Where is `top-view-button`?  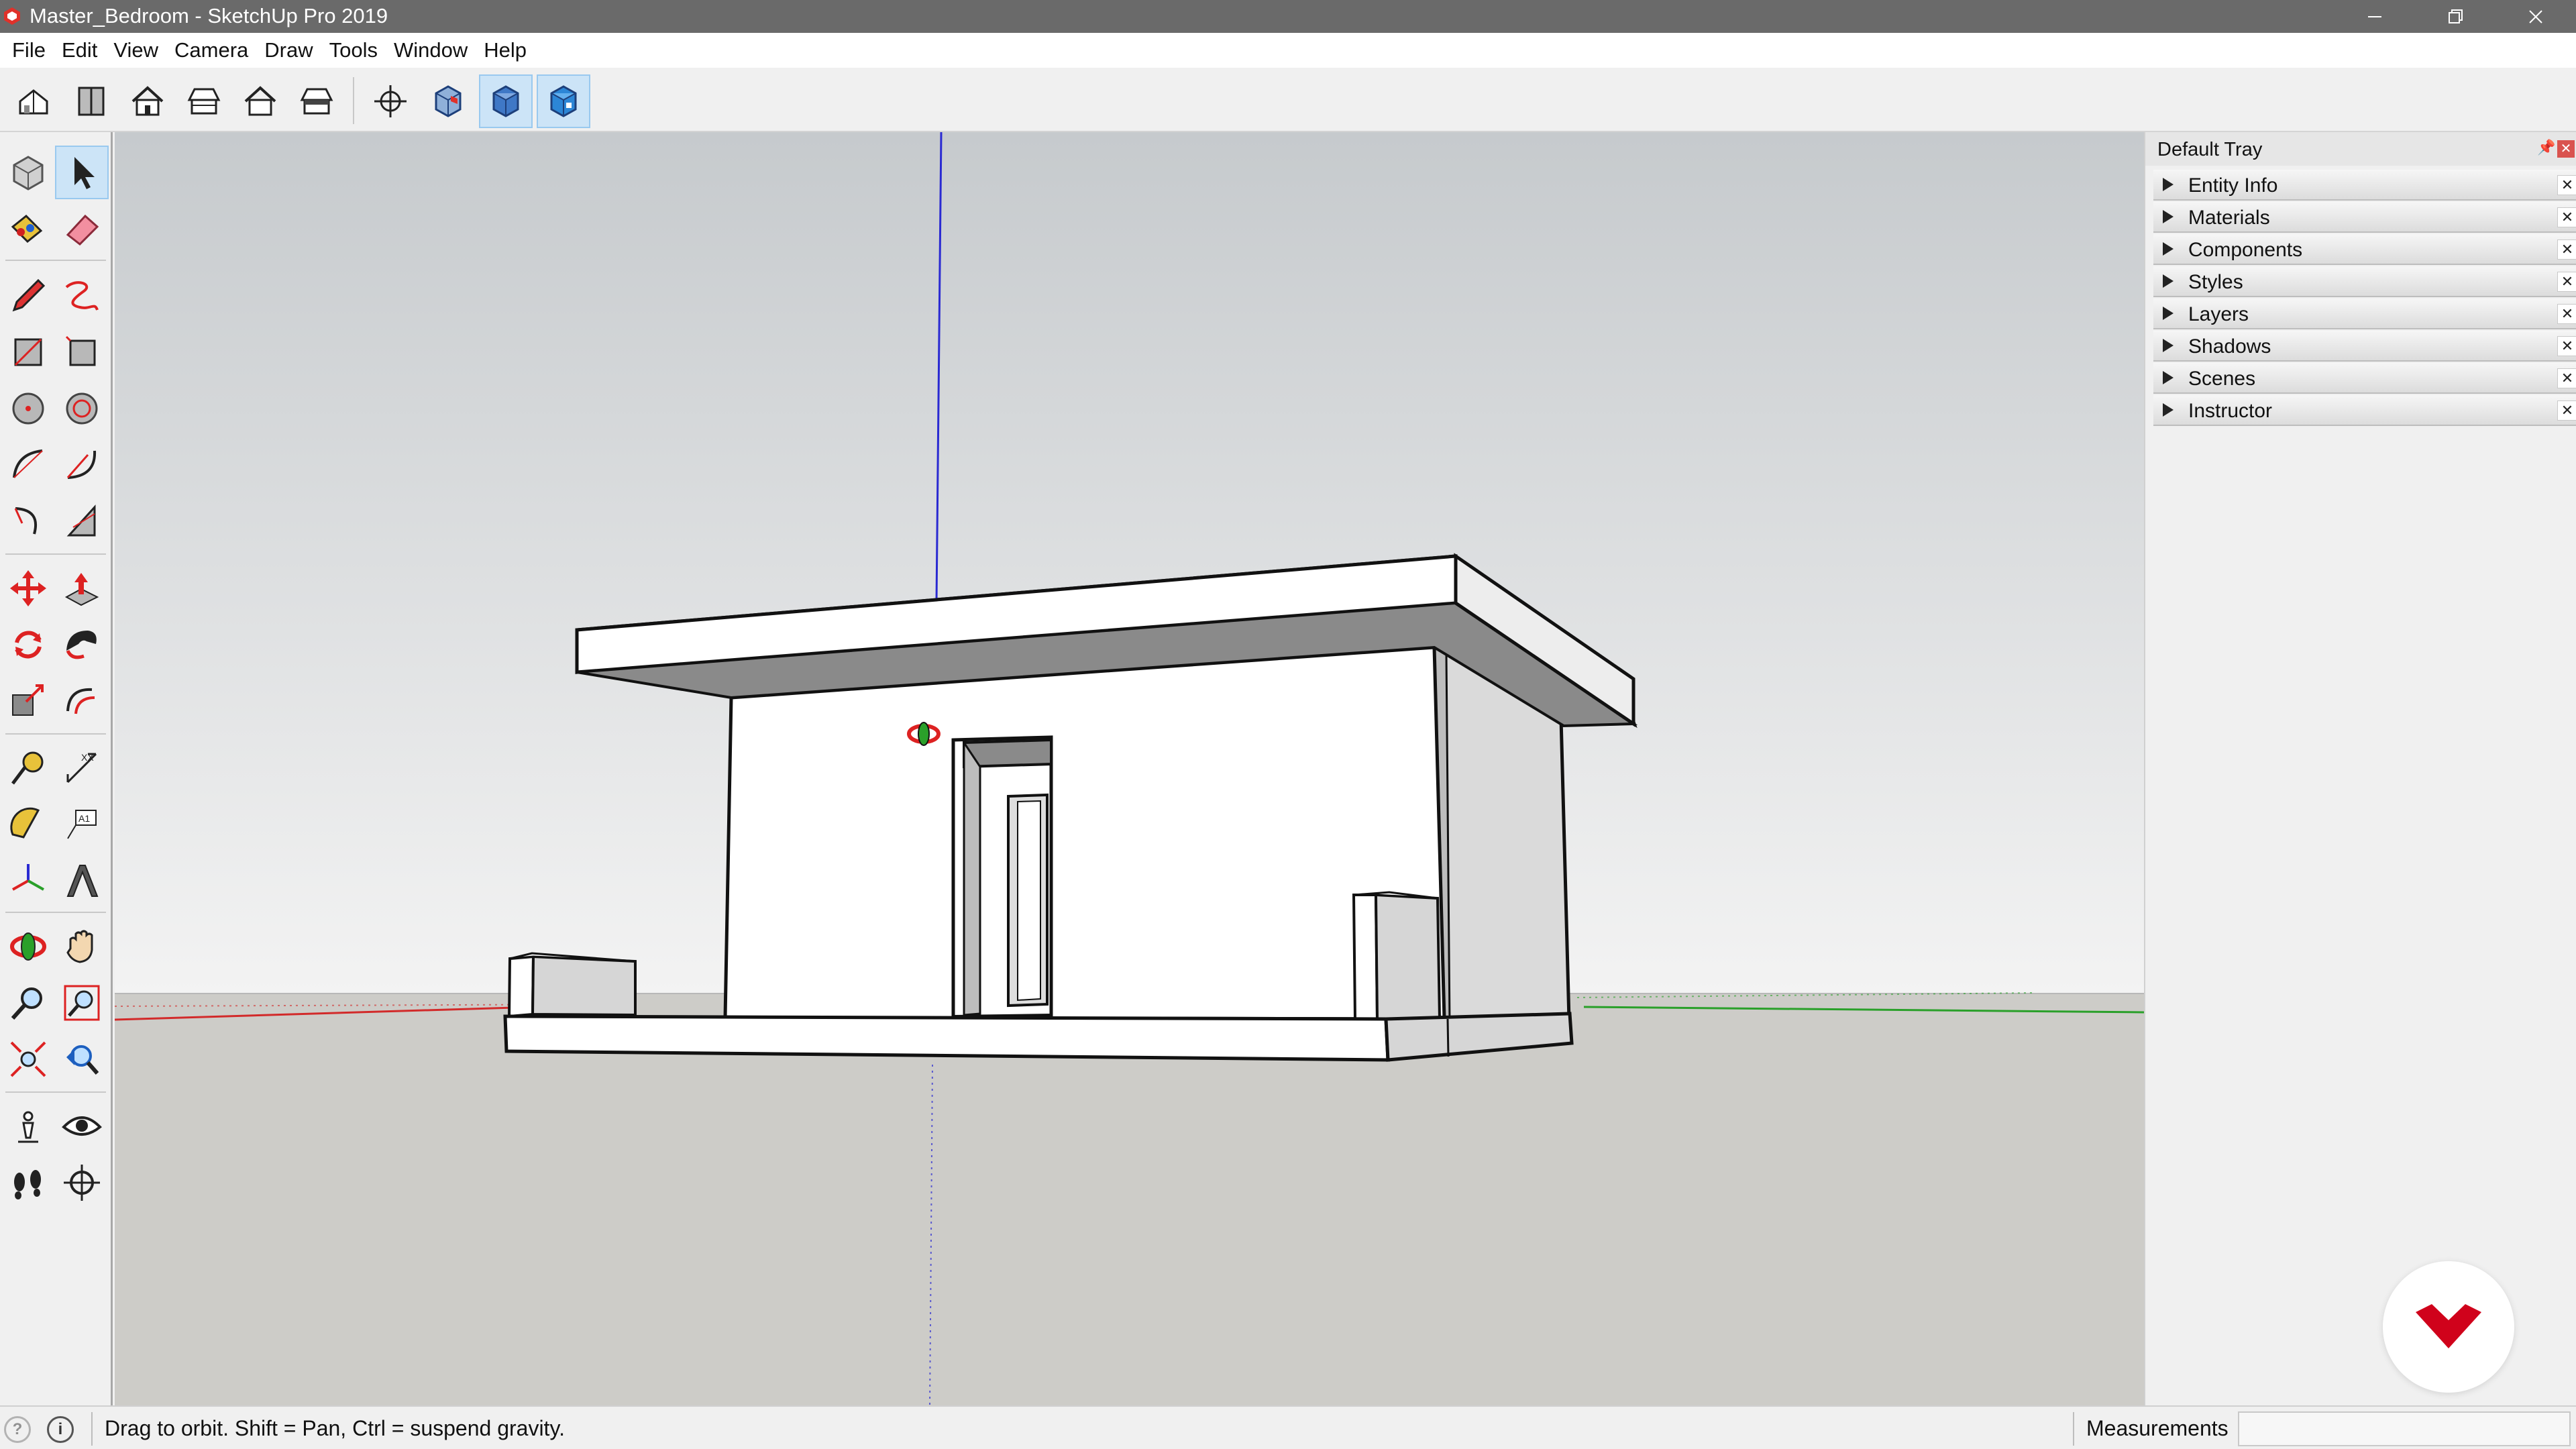 top-view-button is located at coordinates (91, 101).